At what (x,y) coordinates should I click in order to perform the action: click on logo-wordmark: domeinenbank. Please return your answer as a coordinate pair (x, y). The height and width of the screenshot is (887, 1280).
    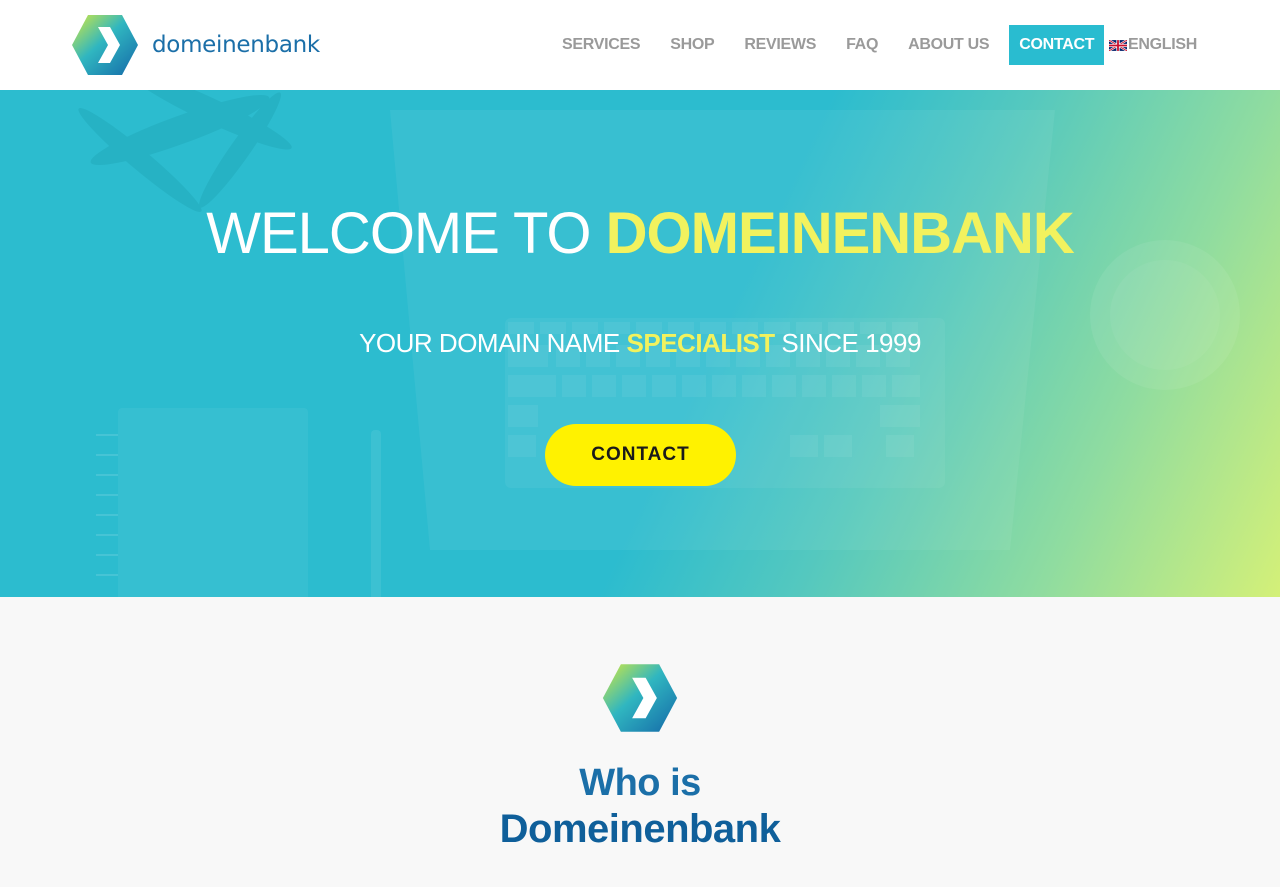
    Looking at the image, I should click on (236, 45).